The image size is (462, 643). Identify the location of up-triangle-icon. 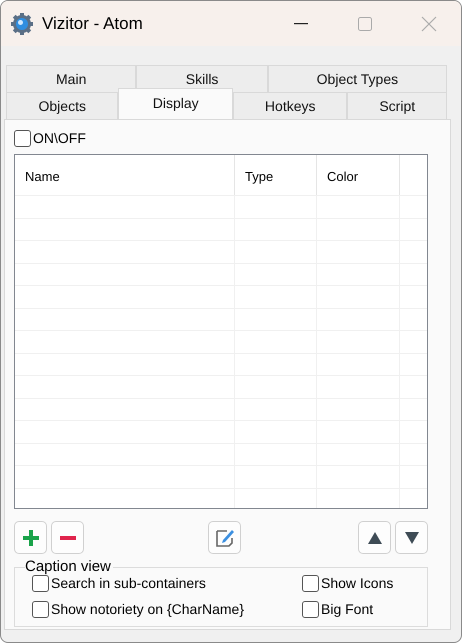
(374, 537).